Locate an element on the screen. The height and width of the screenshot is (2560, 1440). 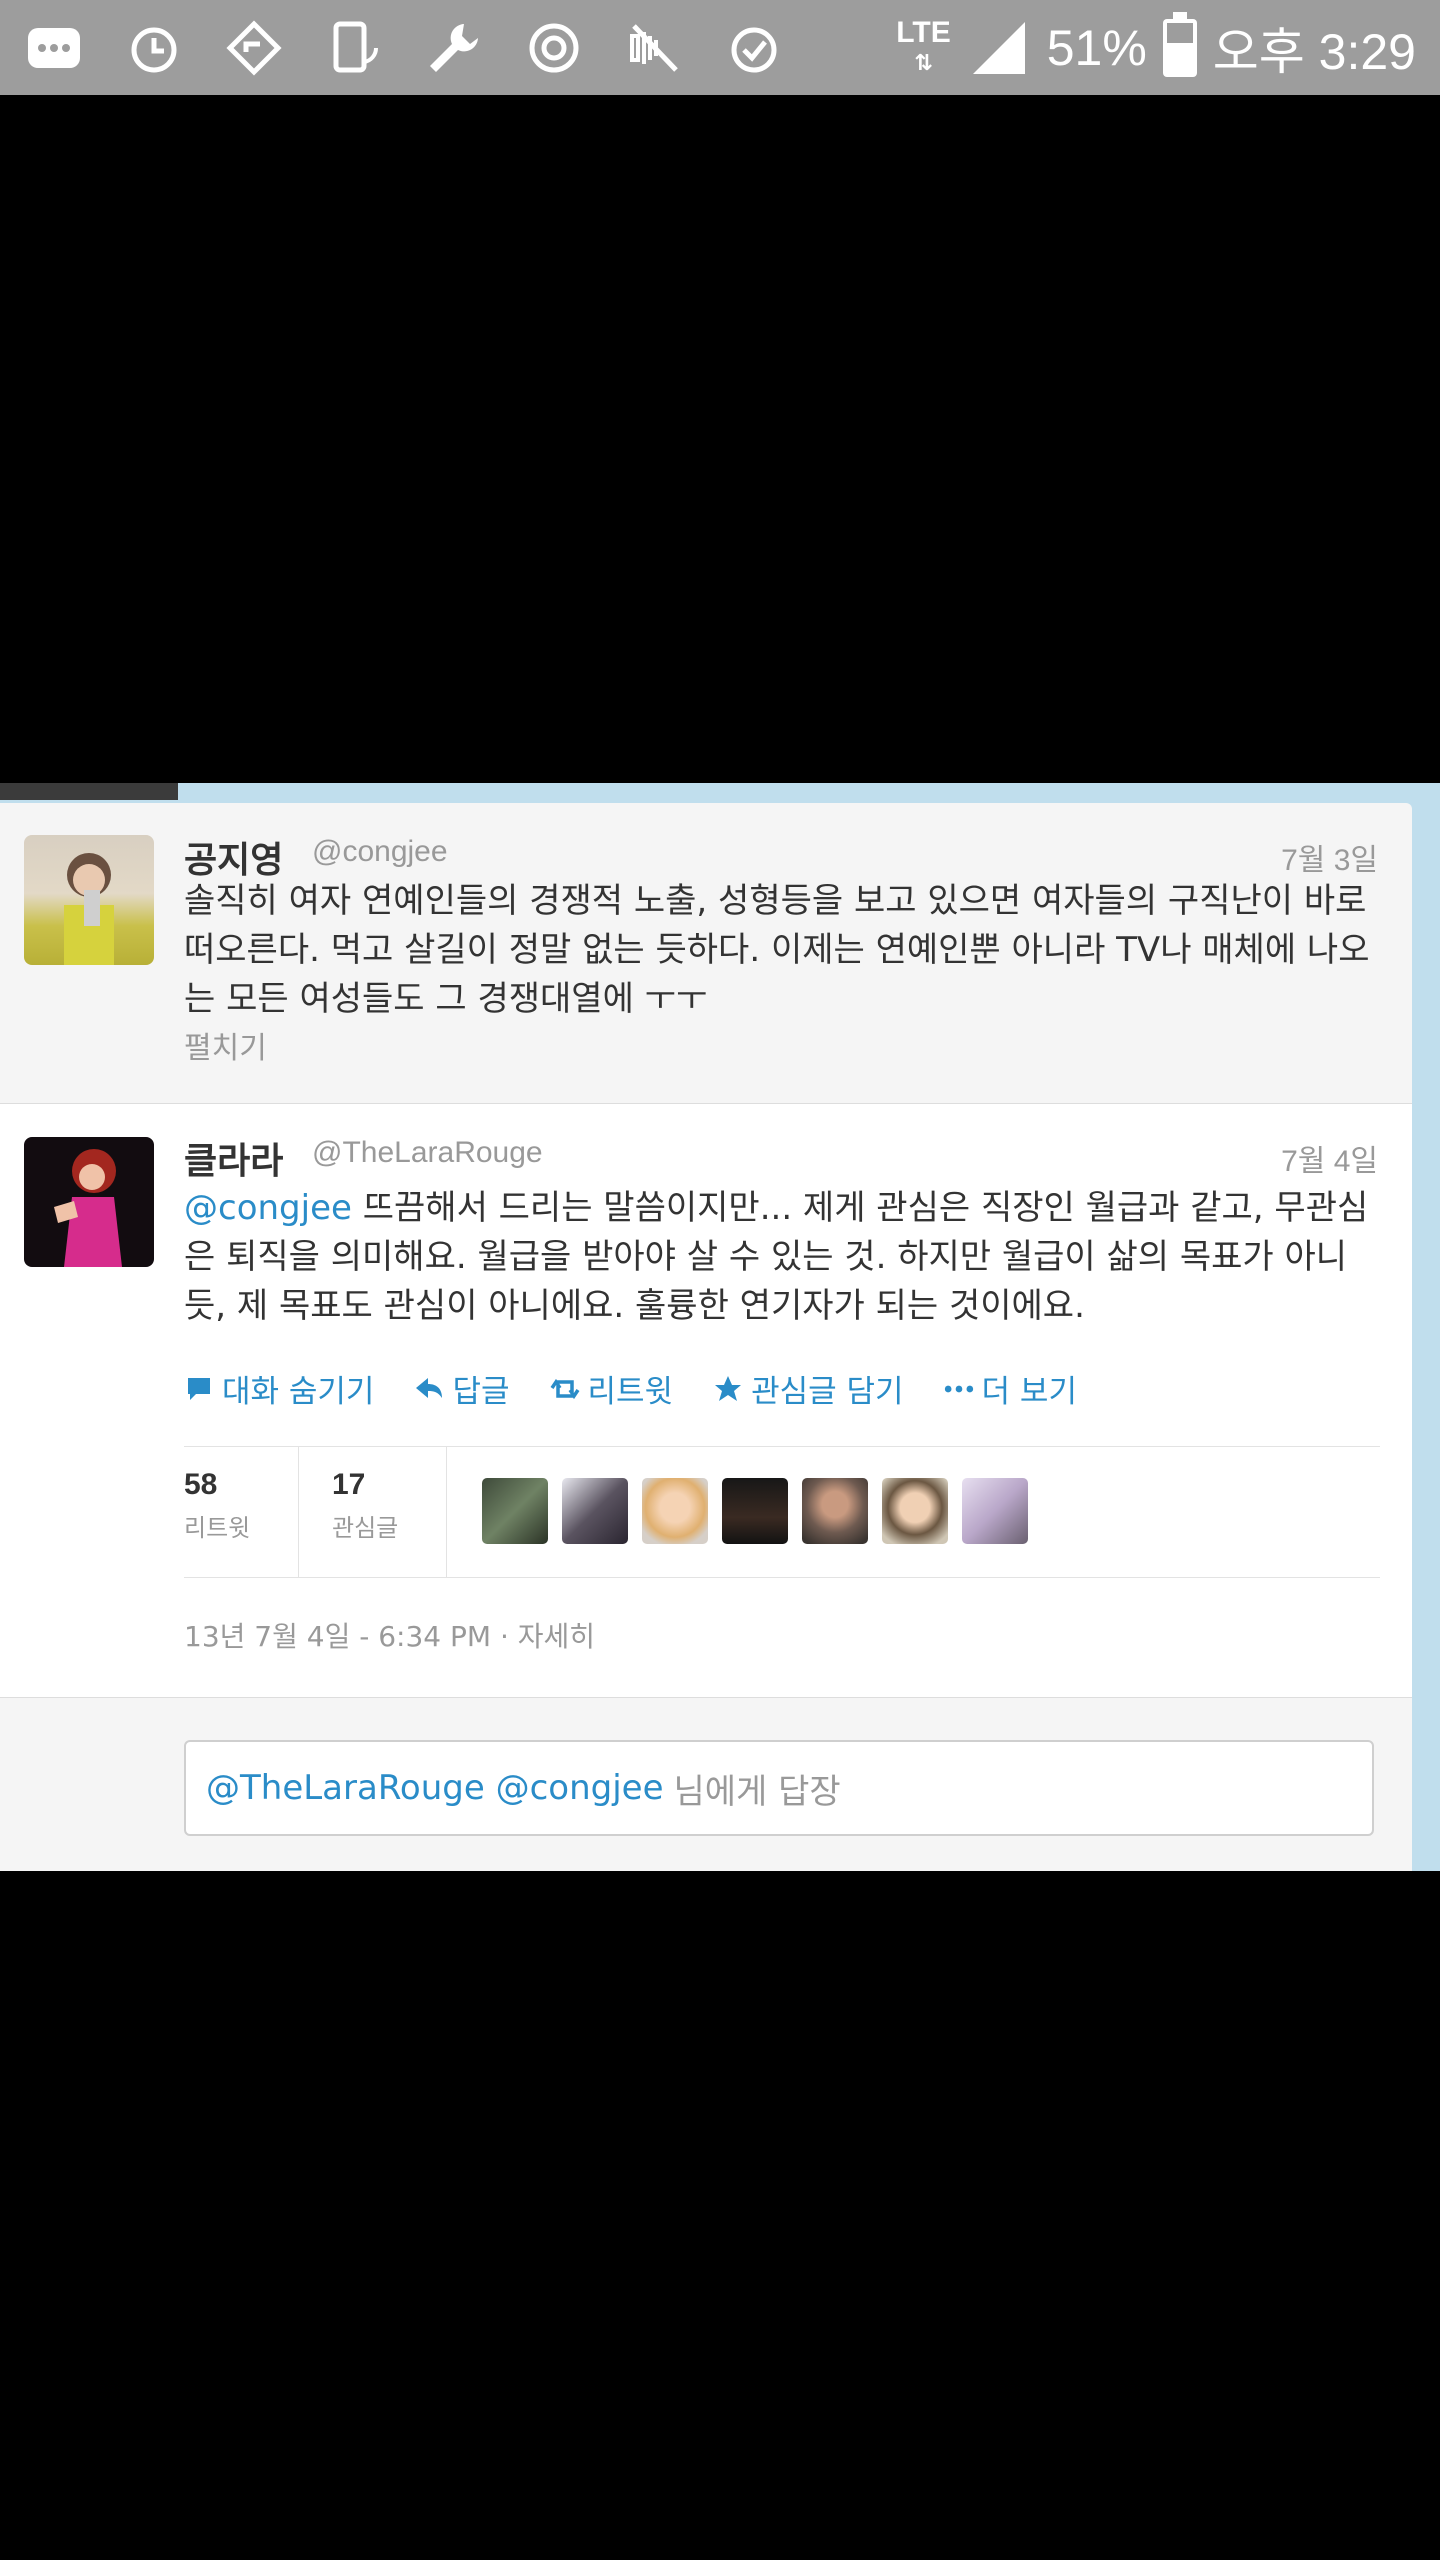
more-dots-icon is located at coordinates (958, 1388).